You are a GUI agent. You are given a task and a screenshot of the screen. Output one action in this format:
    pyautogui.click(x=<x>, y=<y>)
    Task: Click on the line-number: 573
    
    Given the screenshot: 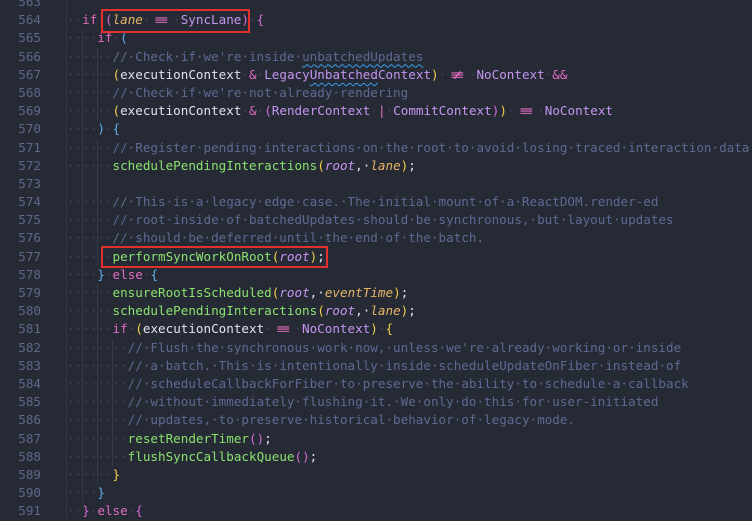 What is the action you would take?
    pyautogui.click(x=20, y=184)
    